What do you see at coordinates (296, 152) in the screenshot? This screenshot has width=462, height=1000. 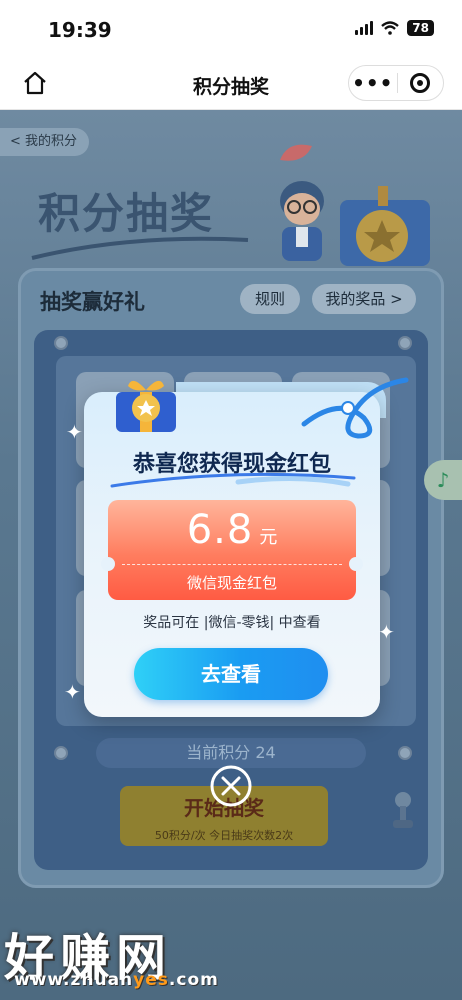 I see `petal-decoration` at bounding box center [296, 152].